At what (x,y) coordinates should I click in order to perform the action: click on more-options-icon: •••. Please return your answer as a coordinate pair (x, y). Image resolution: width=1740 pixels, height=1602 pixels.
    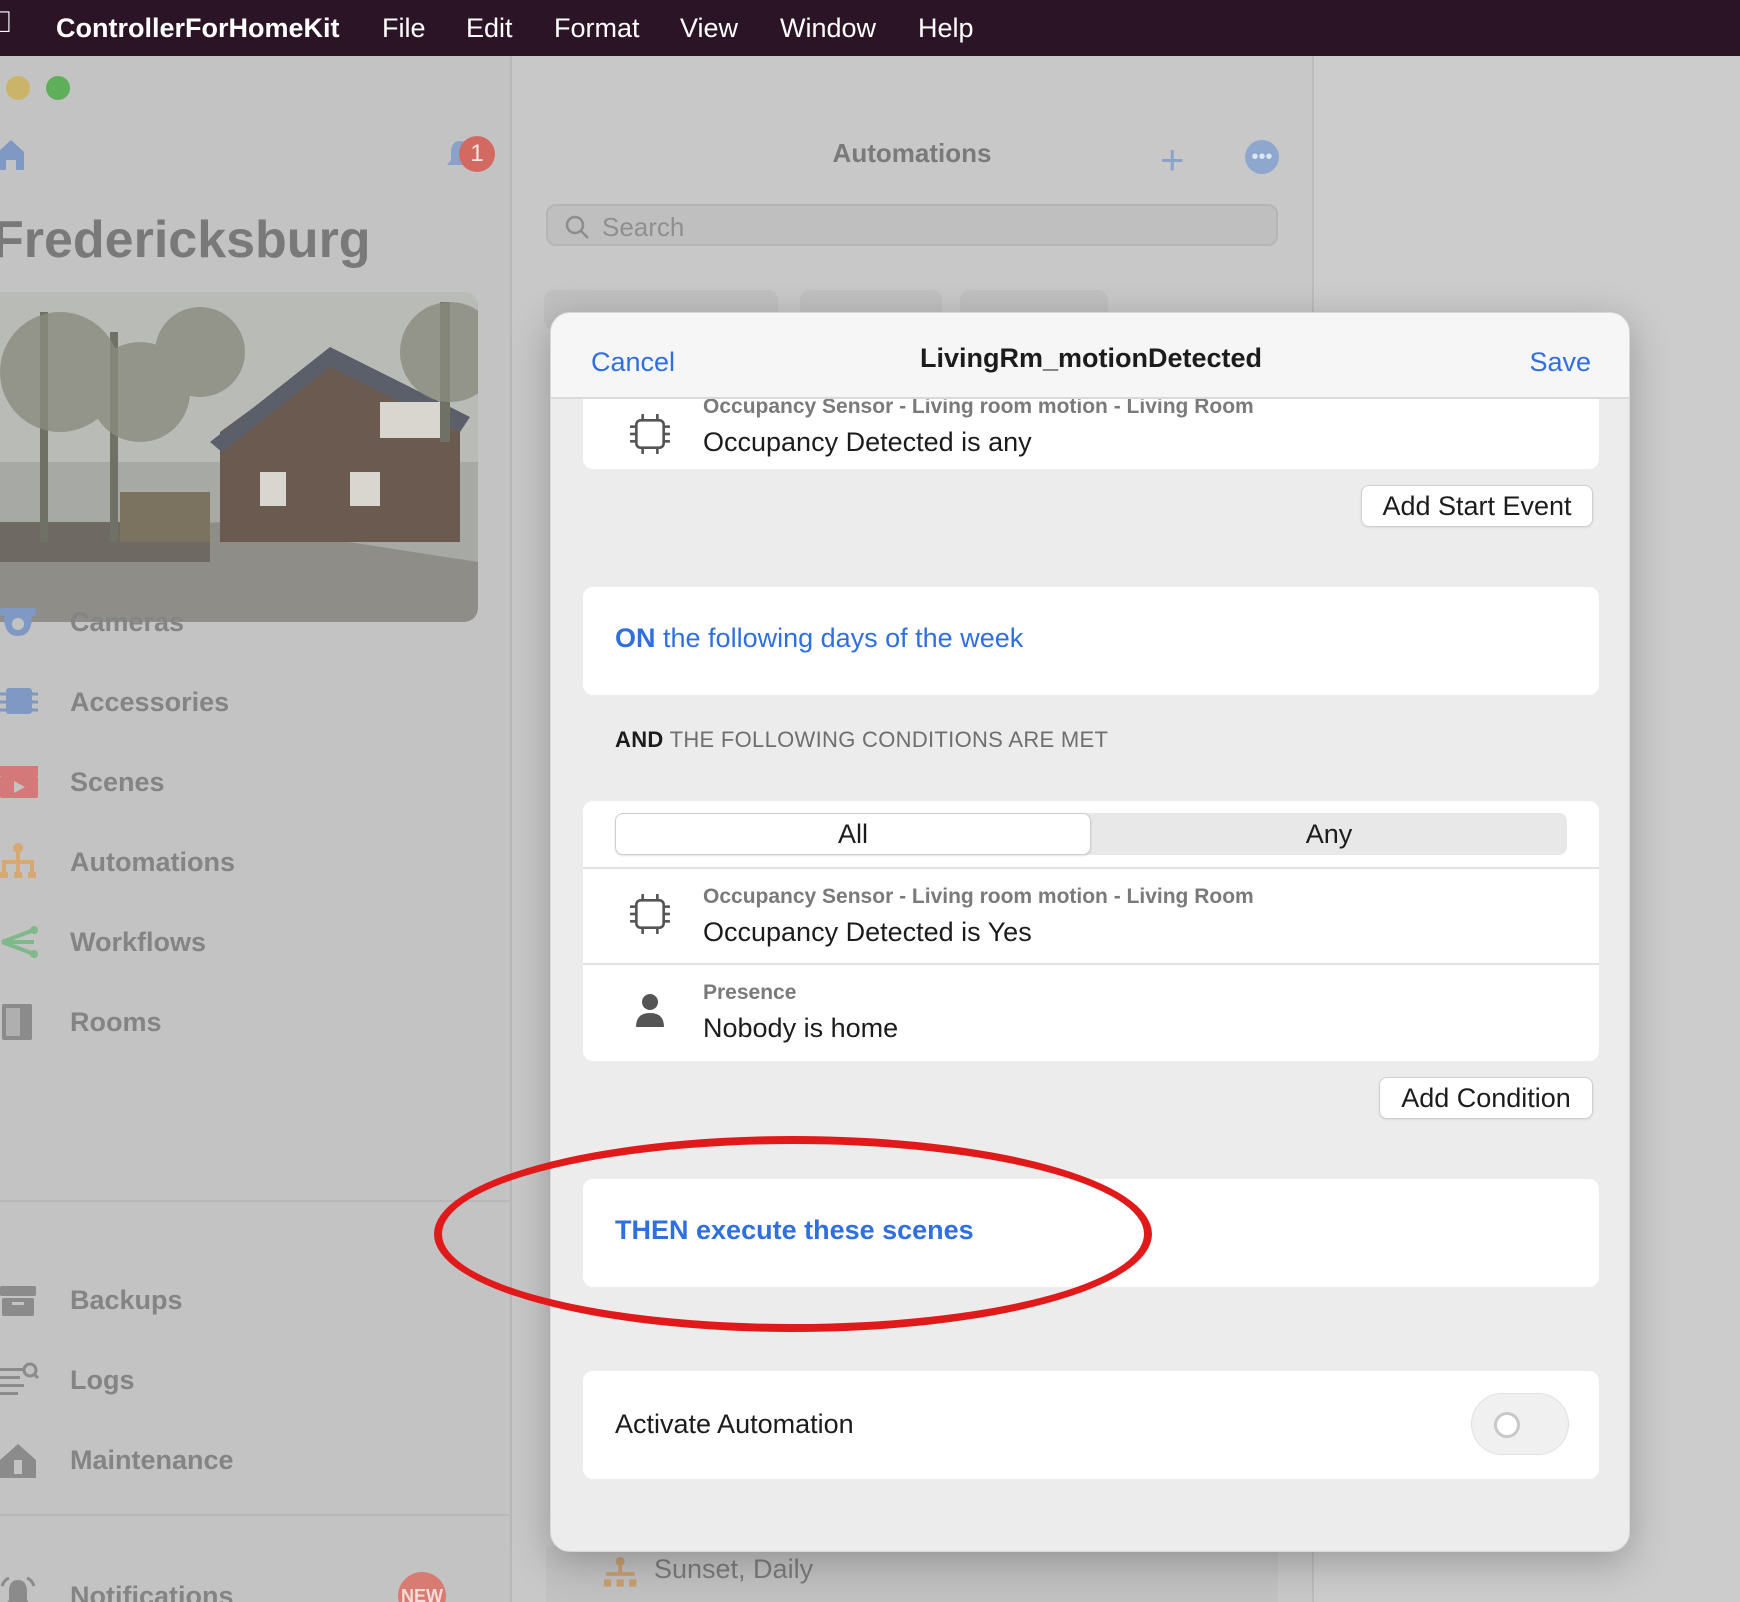
    Looking at the image, I should click on (1262, 157).